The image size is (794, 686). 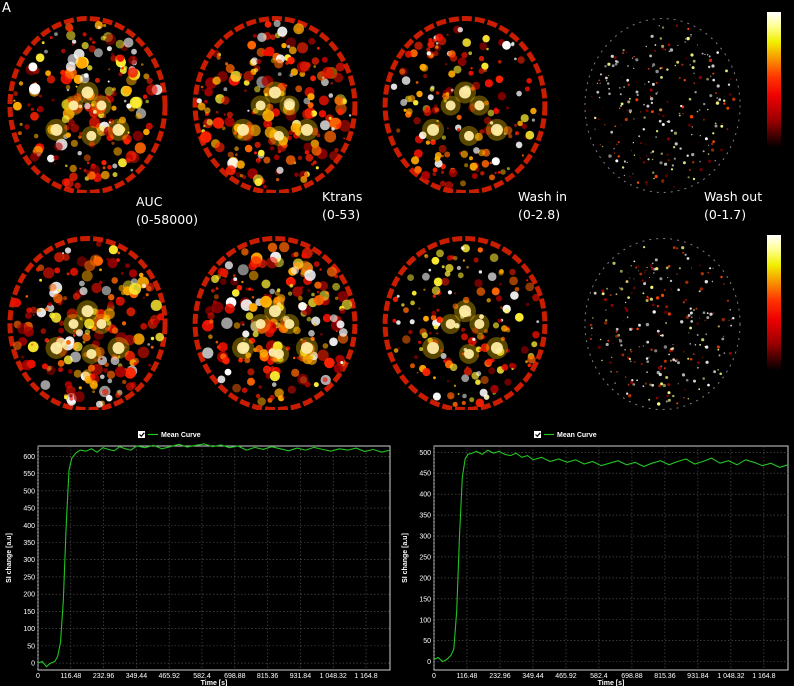 I want to click on map-name: AUC, so click(x=149, y=201).